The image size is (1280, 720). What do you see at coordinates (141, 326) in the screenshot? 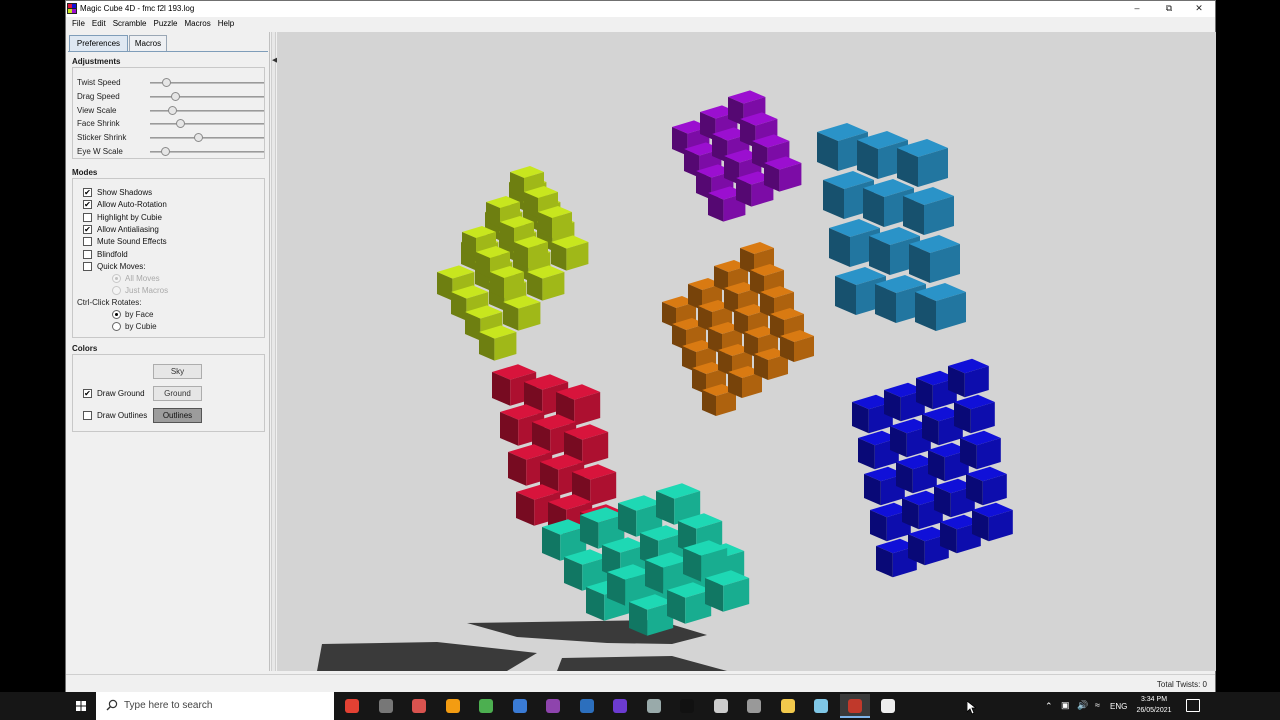
I see `radio-label: by Cubie` at bounding box center [141, 326].